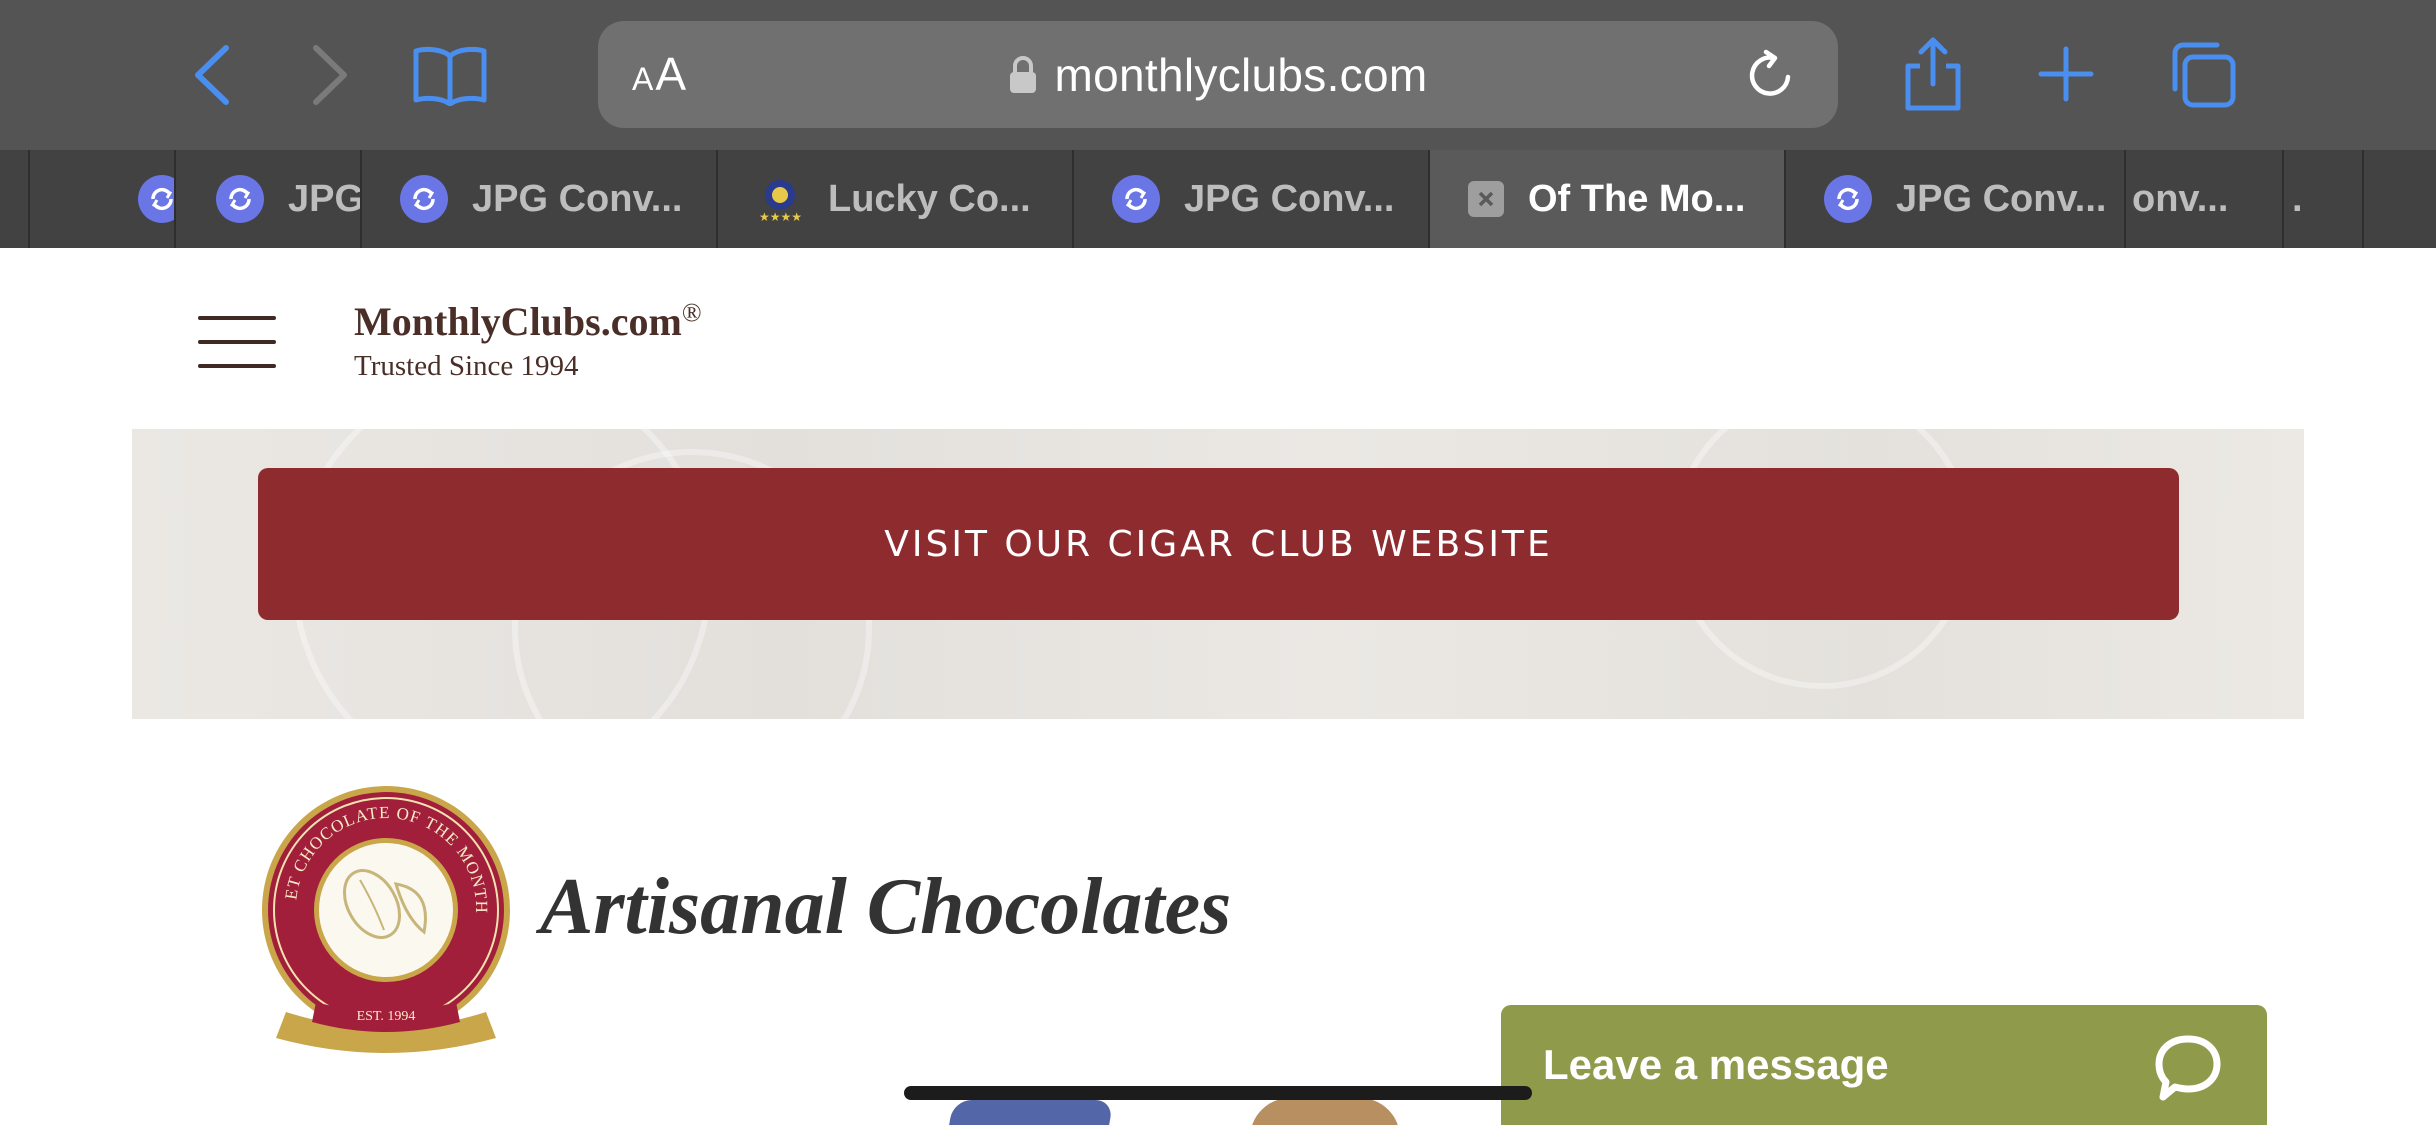 The height and width of the screenshot is (1125, 2436). I want to click on show-tabs-button, so click(2202, 75).